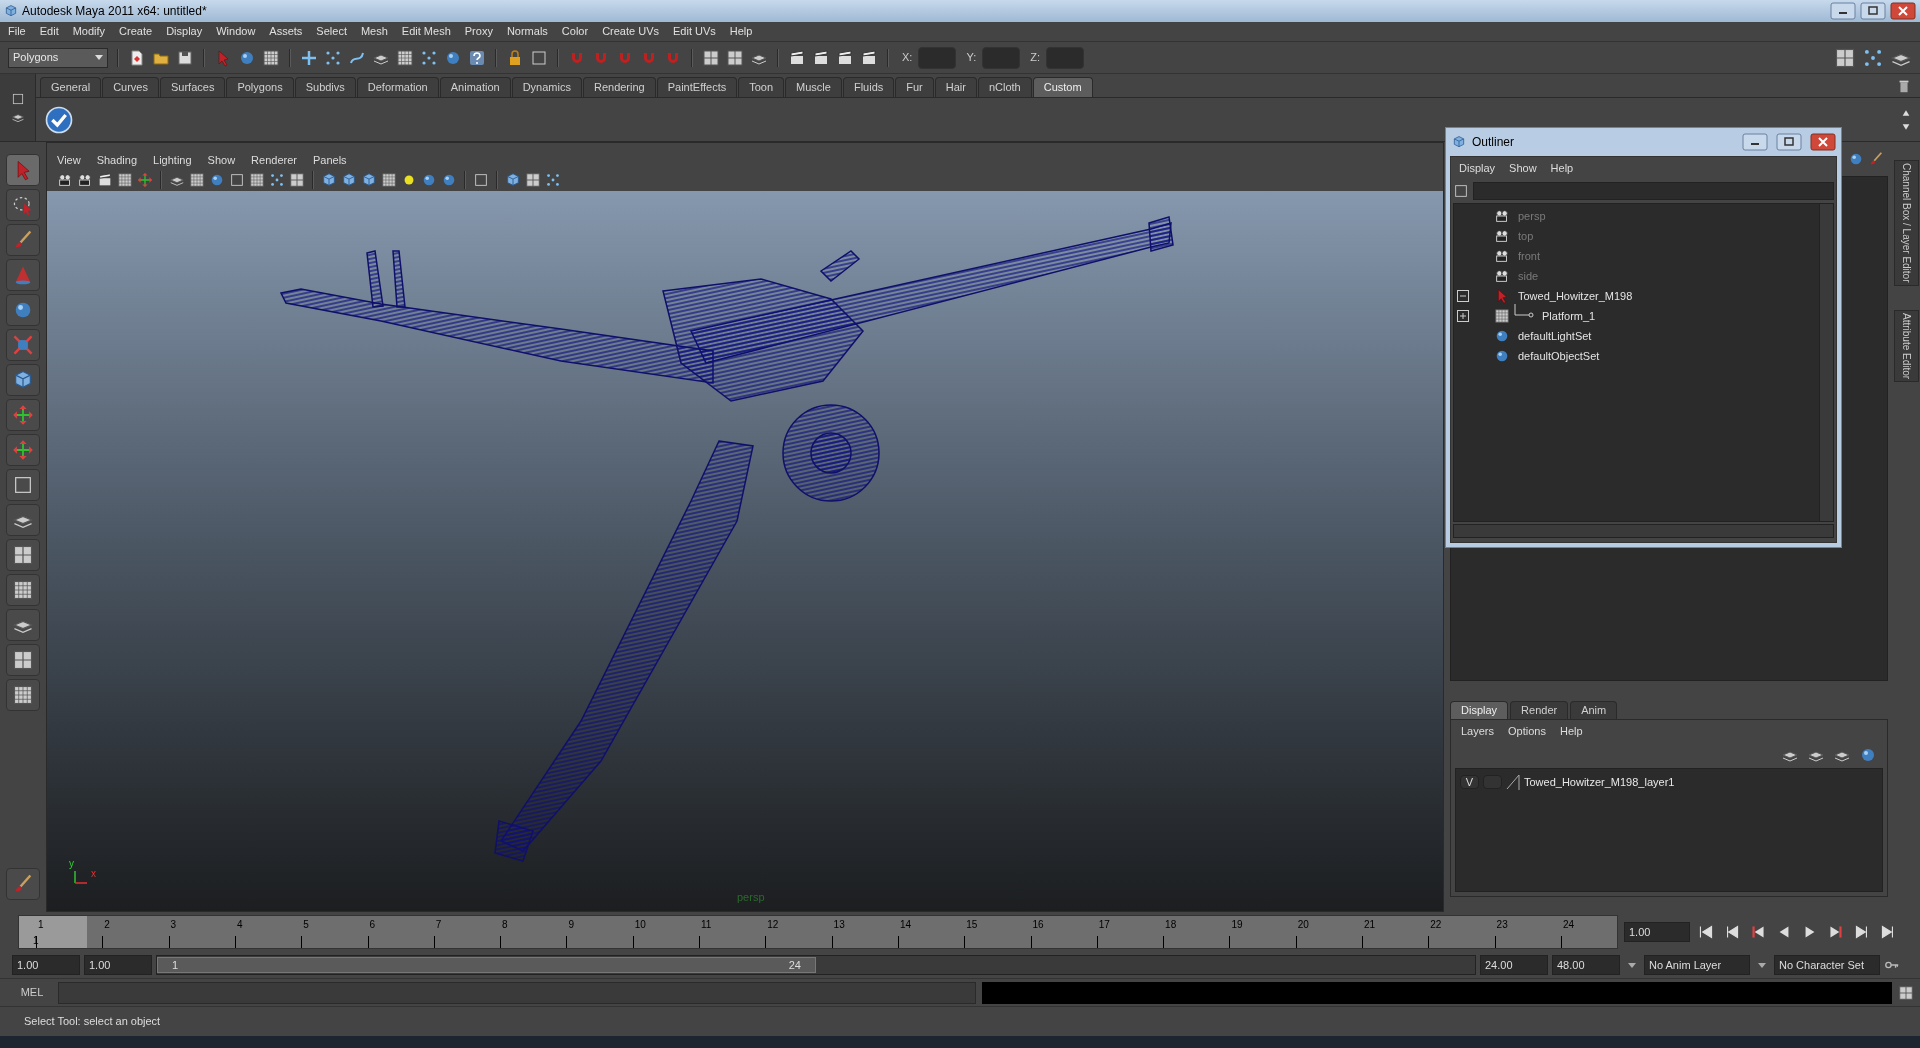  Describe the element at coordinates (17, 31) in the screenshot. I see `menu-item: File` at that location.